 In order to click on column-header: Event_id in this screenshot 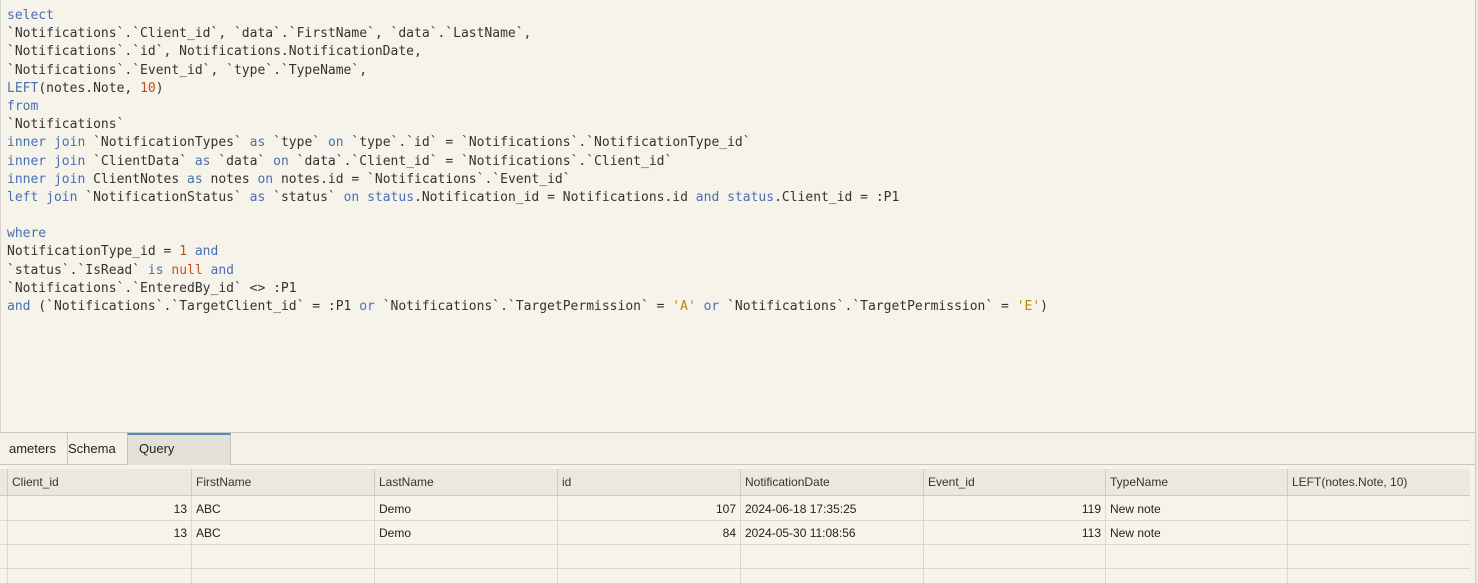, I will do `click(1014, 482)`.